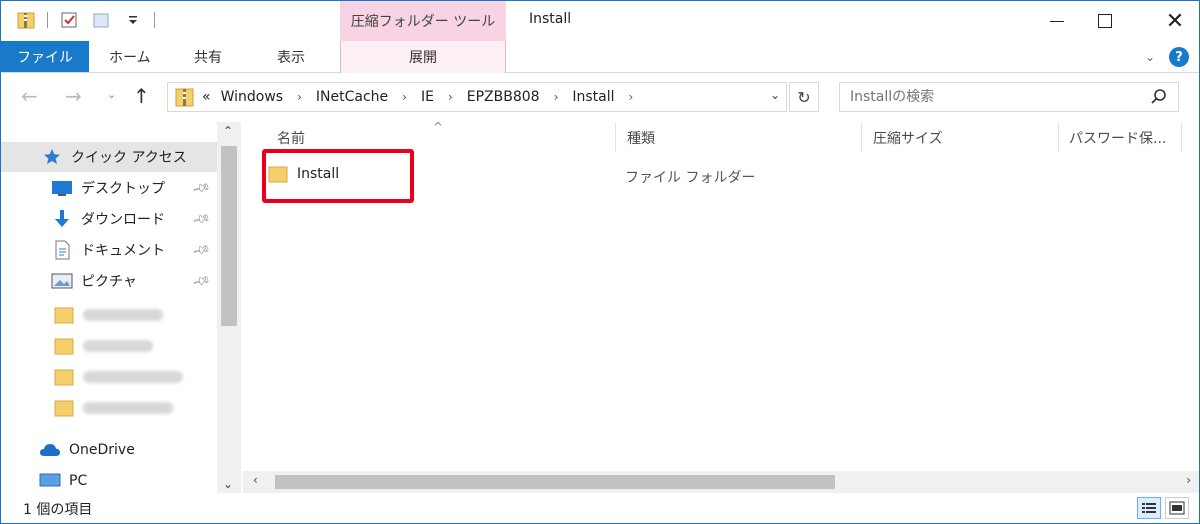 This screenshot has height=524, width=1200. I want to click on maximize-button, so click(1105, 21).